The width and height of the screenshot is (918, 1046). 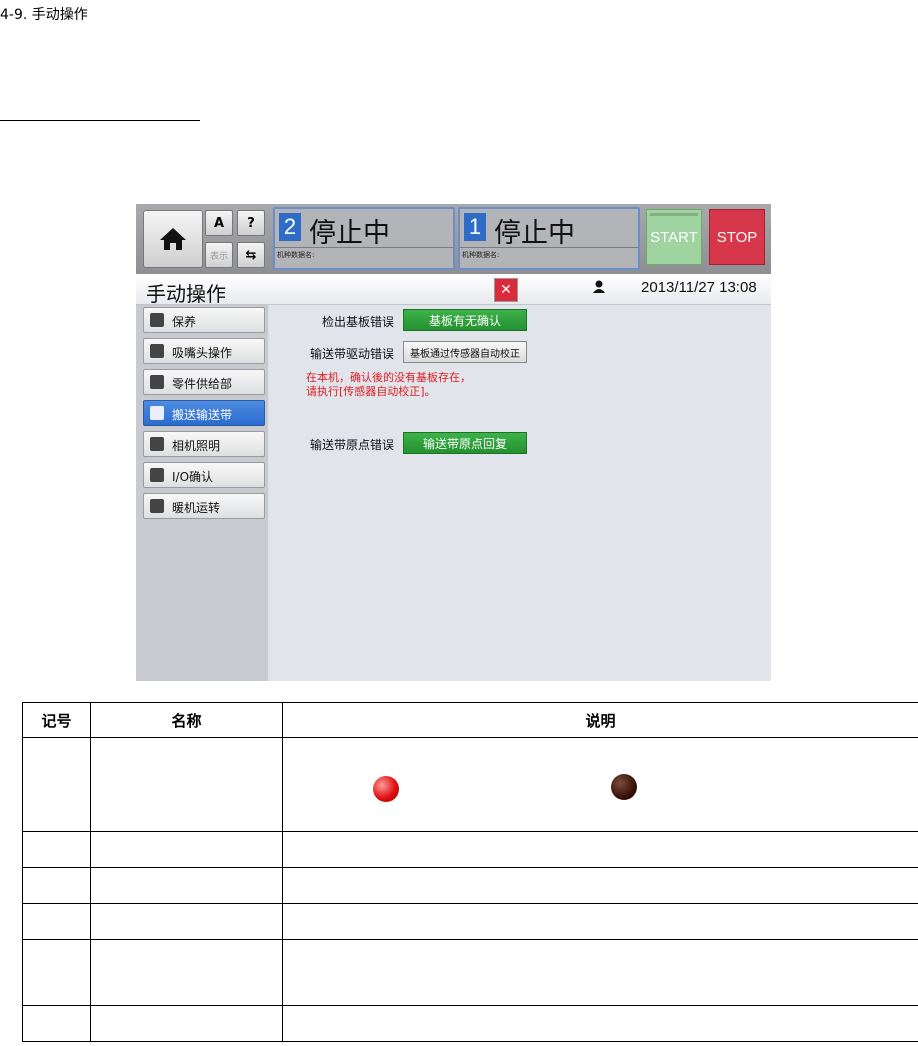 What do you see at coordinates (624, 787) in the screenshot?
I see `lamp-off-icon` at bounding box center [624, 787].